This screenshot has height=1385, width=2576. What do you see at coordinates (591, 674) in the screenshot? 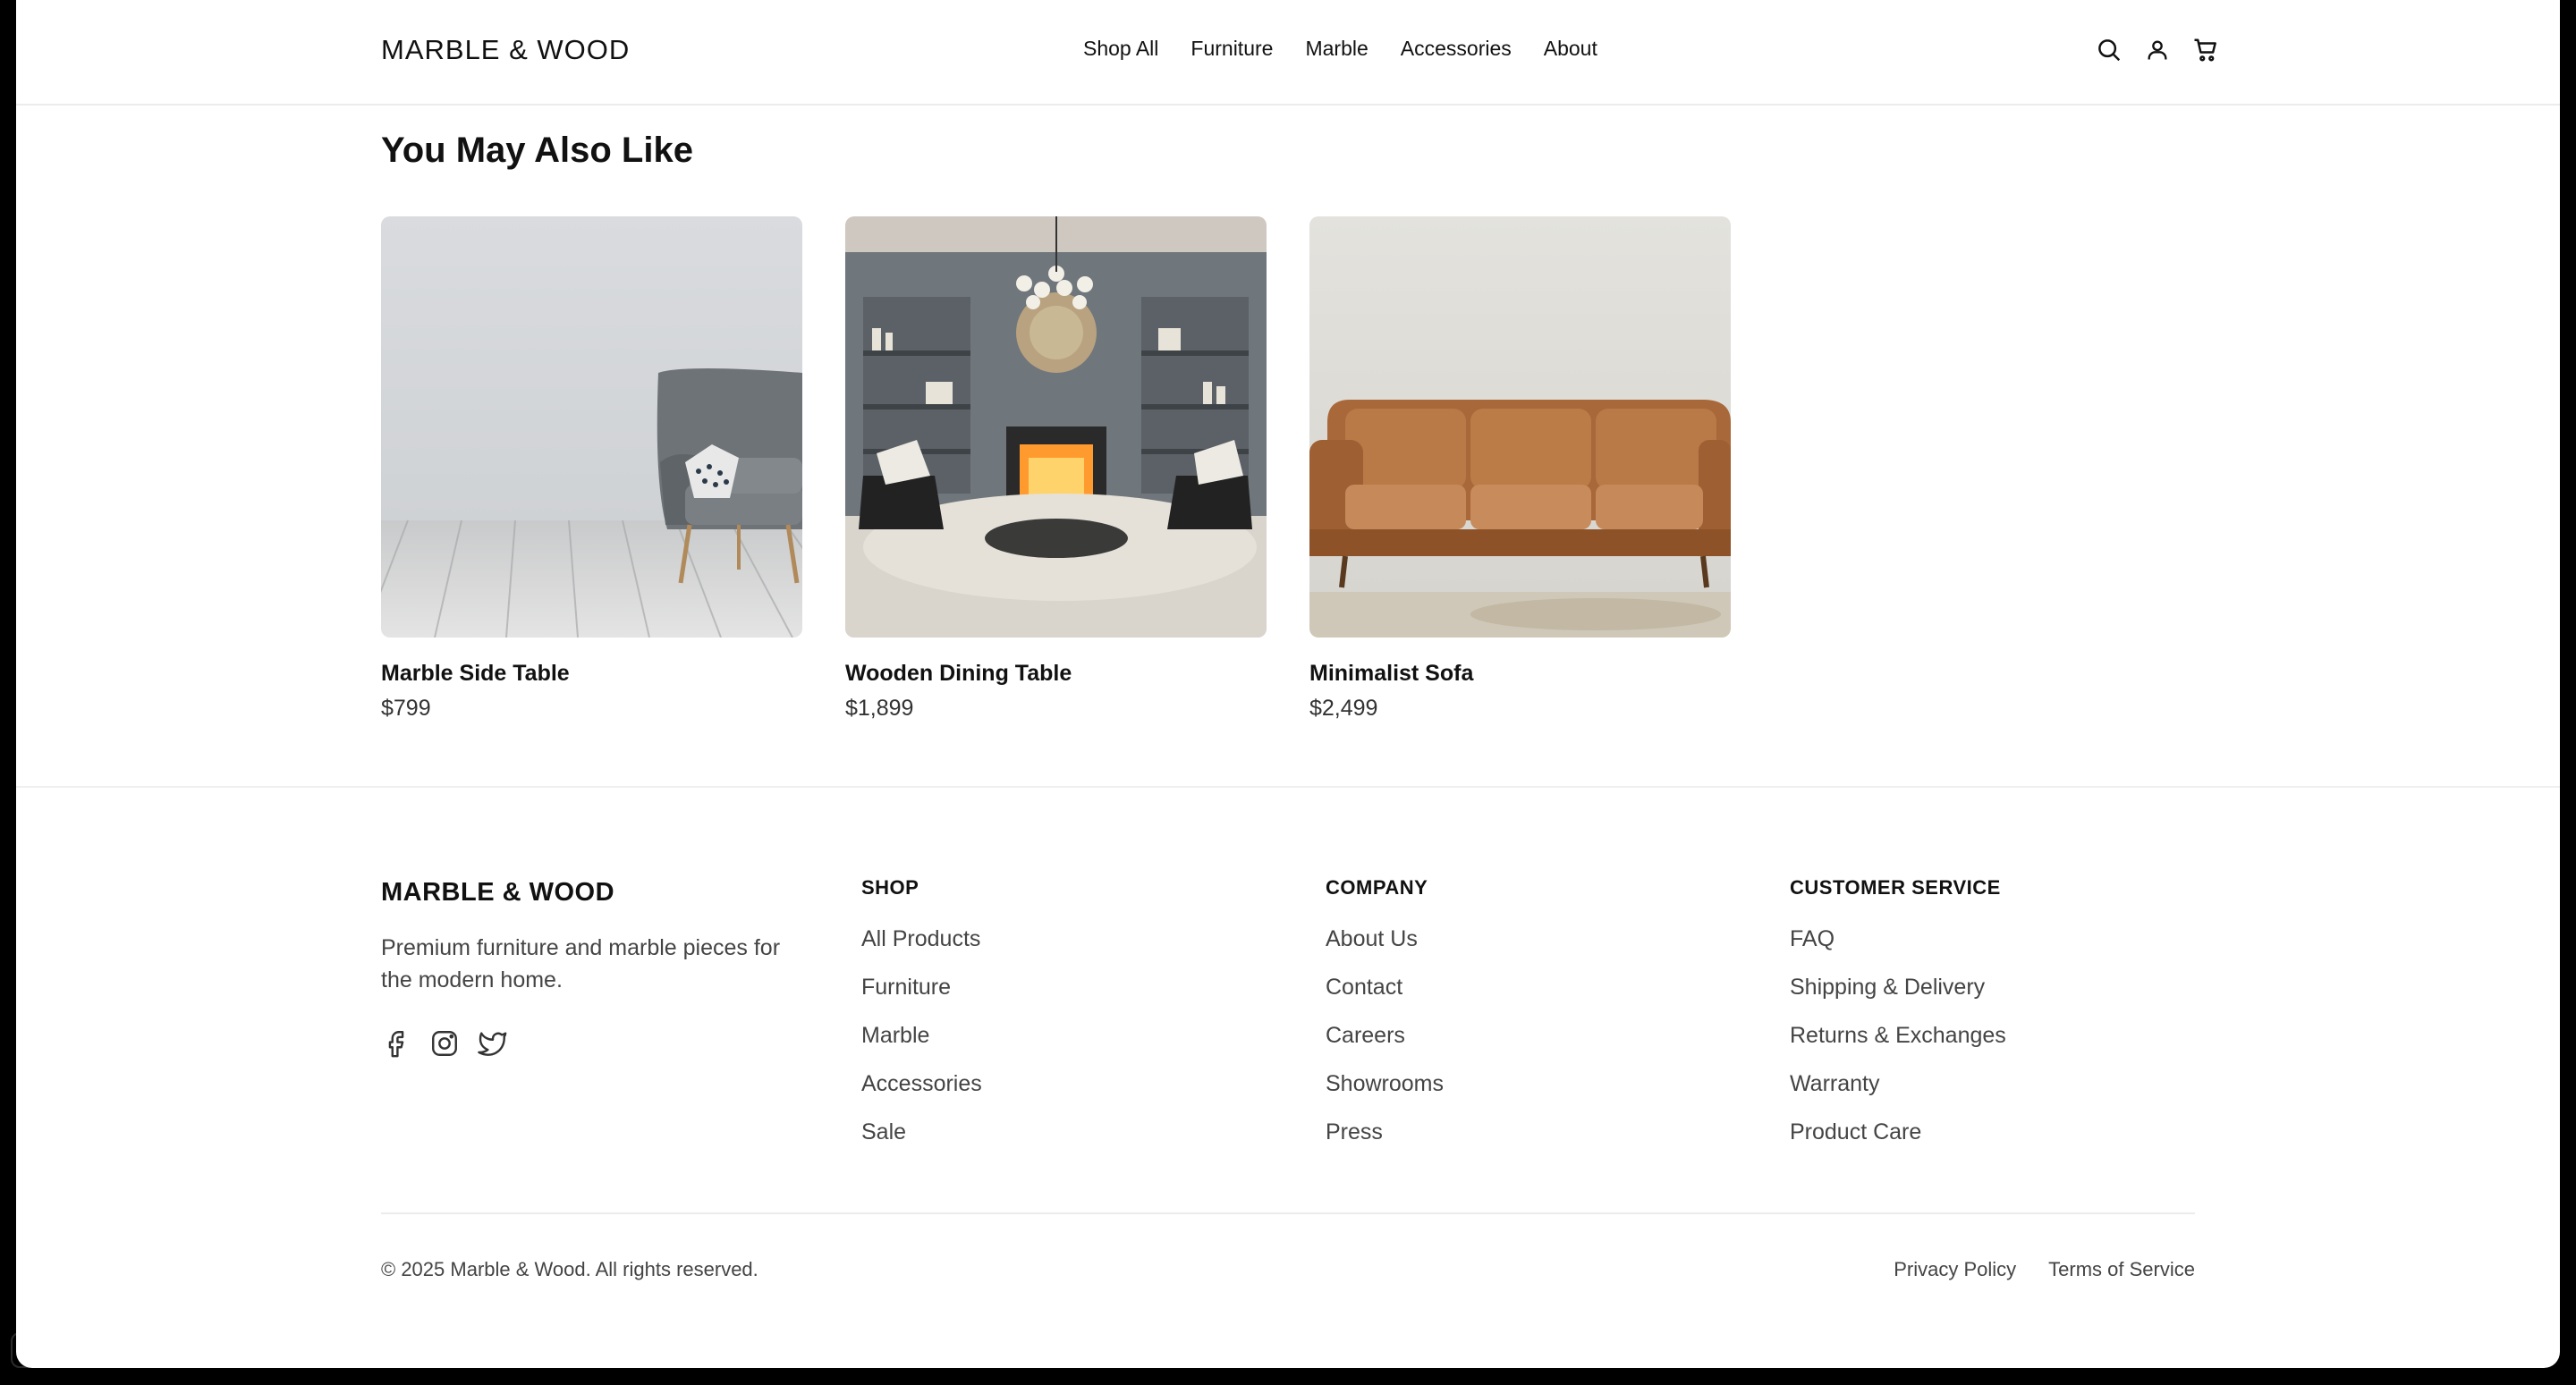
I see `product-name: Marble Side Table` at bounding box center [591, 674].